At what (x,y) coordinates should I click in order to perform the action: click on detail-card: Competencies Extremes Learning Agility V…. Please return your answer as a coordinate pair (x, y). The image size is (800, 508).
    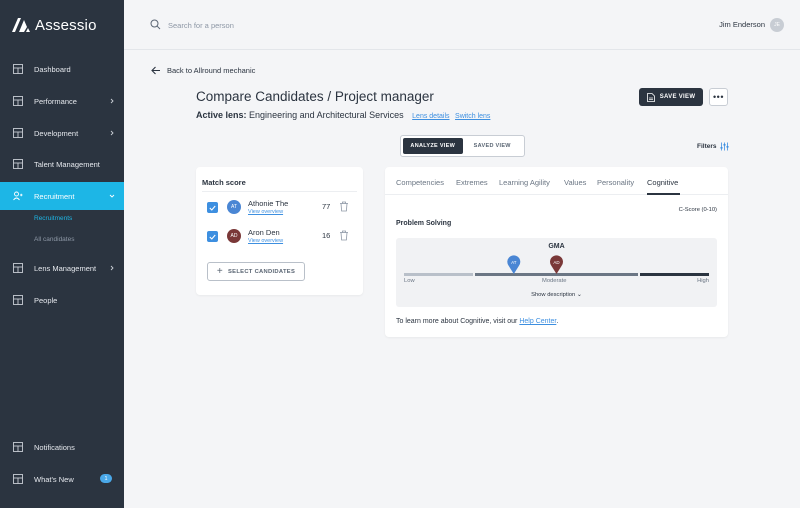
    Looking at the image, I should click on (556, 252).